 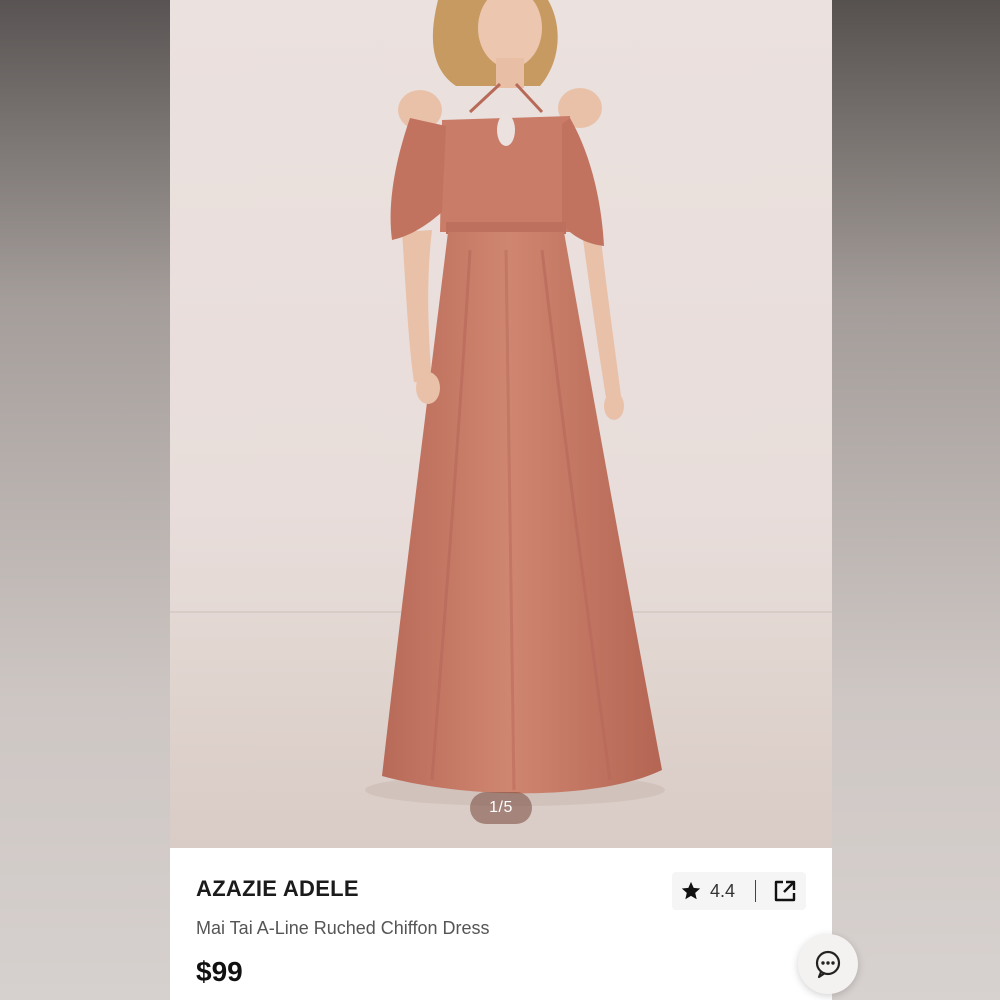 I want to click on rating-value: 4.4, so click(x=723, y=890).